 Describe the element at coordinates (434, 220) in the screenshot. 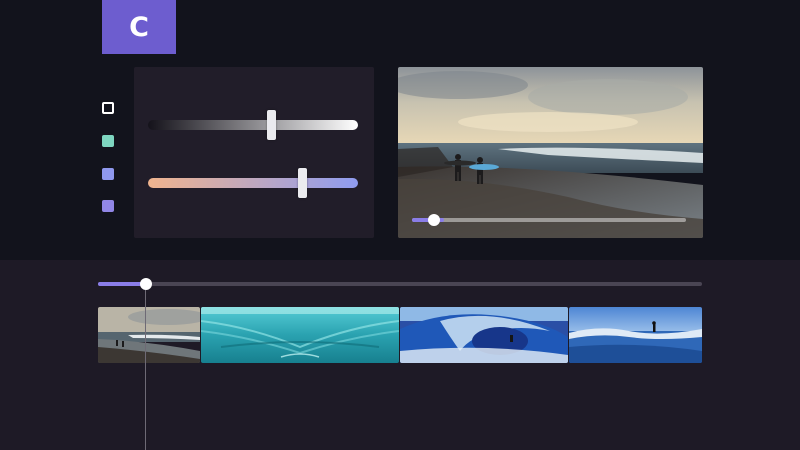

I see `preview-scrubber-handle` at that location.